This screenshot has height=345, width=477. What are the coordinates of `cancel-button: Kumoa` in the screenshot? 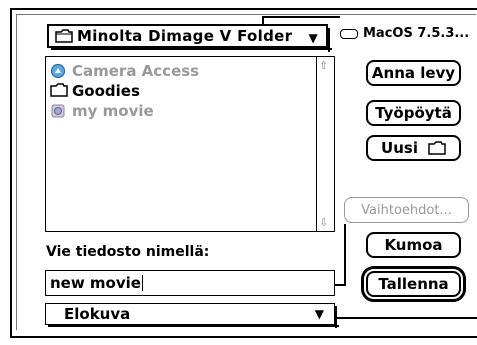 It's located at (413, 245).